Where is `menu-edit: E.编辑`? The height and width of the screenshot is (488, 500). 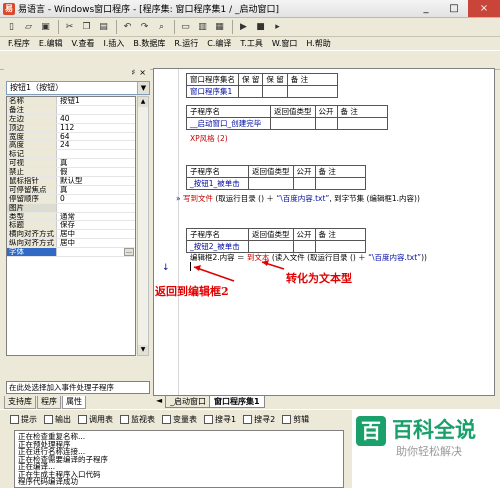 menu-edit: E.编辑 is located at coordinates (51, 43).